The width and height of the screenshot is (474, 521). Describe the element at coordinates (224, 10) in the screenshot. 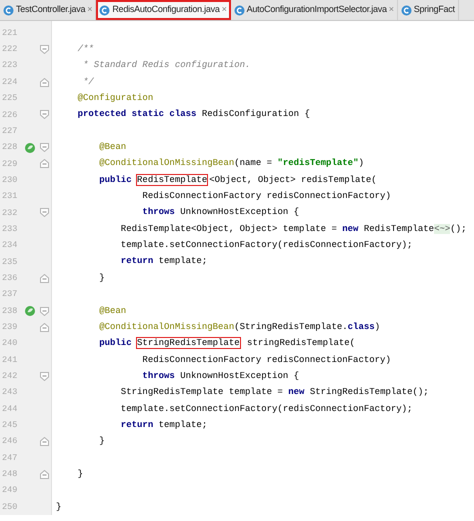

I see `close-button: ×` at that location.